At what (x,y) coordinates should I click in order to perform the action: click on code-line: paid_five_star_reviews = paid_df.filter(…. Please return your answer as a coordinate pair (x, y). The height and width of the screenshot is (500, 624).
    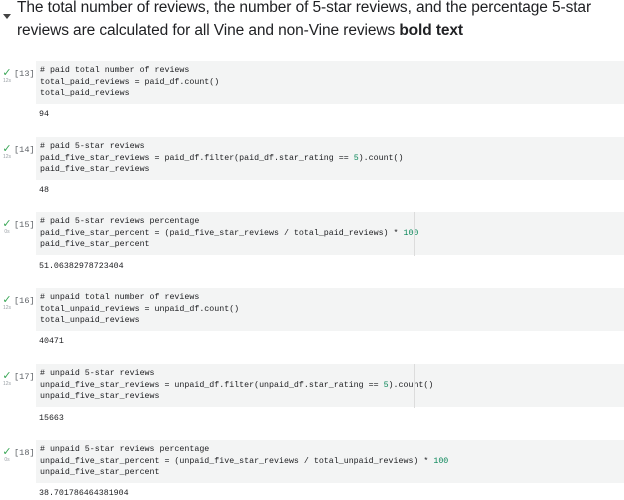
    Looking at the image, I should click on (222, 158).